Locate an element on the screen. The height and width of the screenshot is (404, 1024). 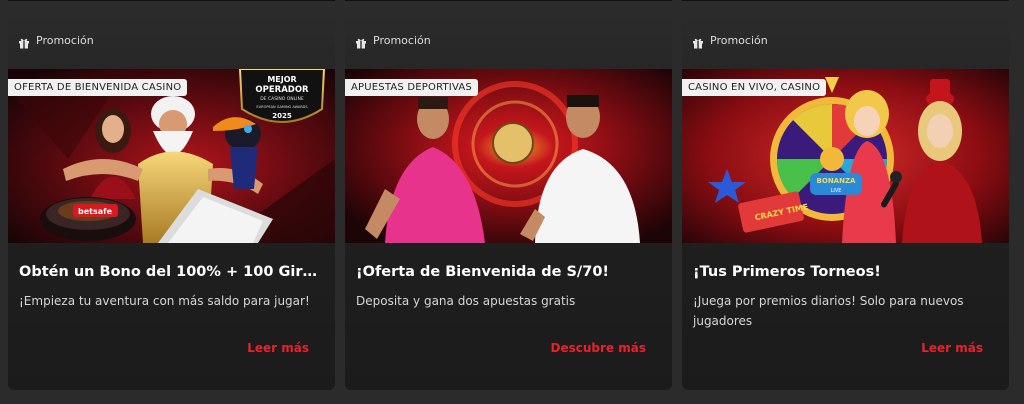
bonanza-sign-sub: LIVE is located at coordinates (836, 191).